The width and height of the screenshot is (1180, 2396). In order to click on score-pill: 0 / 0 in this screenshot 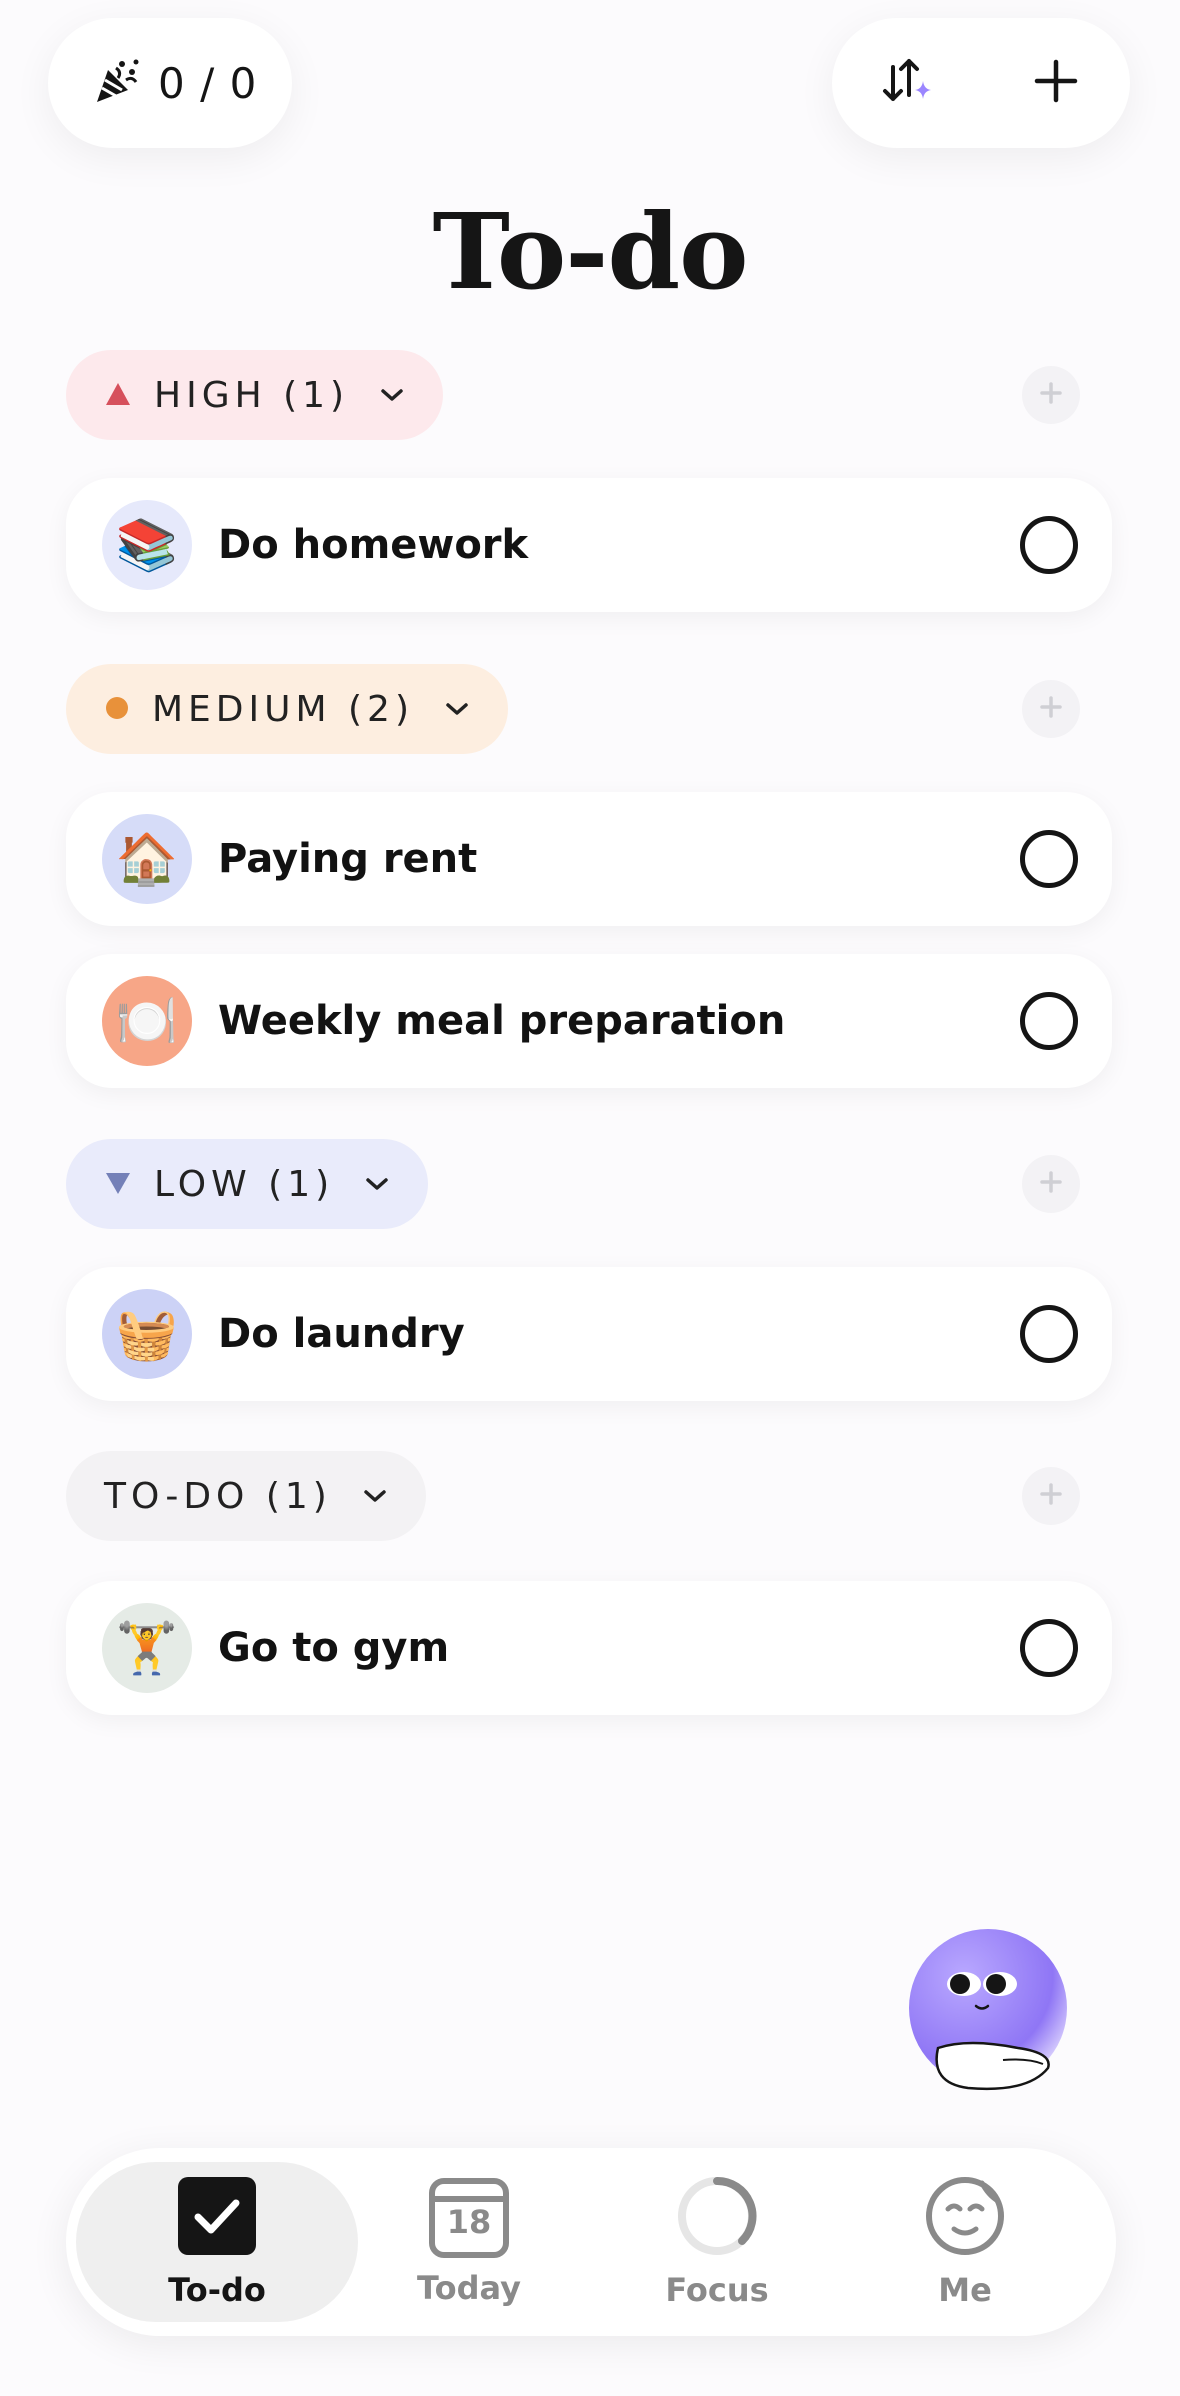, I will do `click(170, 83)`.